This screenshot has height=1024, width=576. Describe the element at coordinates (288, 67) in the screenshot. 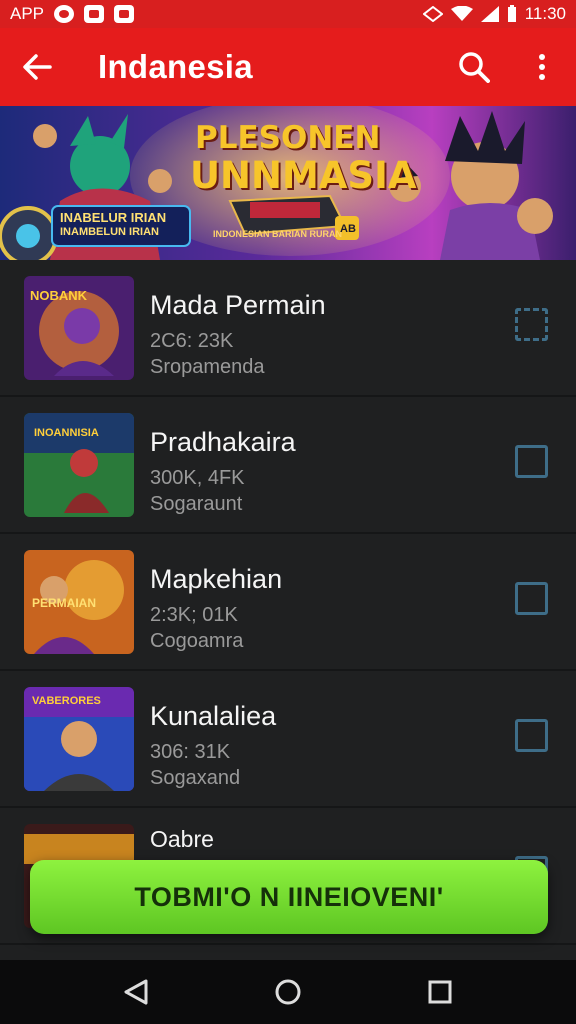

I see `app-bar: Indanesia` at that location.